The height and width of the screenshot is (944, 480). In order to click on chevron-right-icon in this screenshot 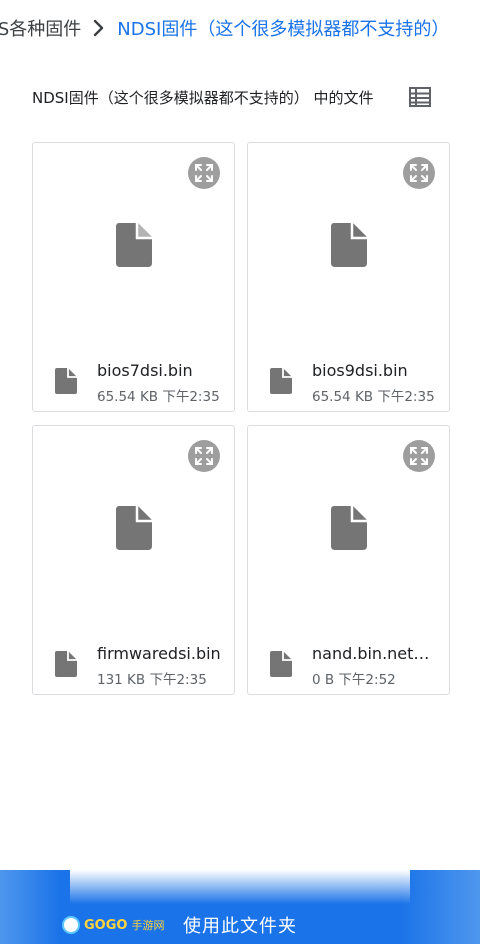, I will do `click(99, 28)`.